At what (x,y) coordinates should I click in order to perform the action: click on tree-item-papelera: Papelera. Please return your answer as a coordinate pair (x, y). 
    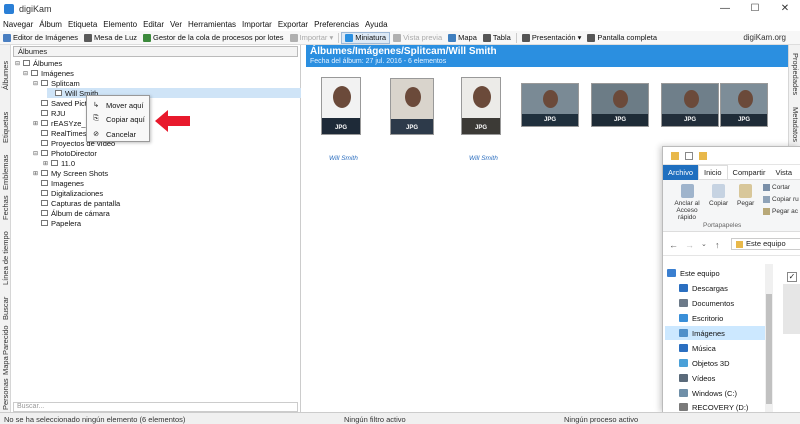
    Looking at the image, I should click on (57, 223).